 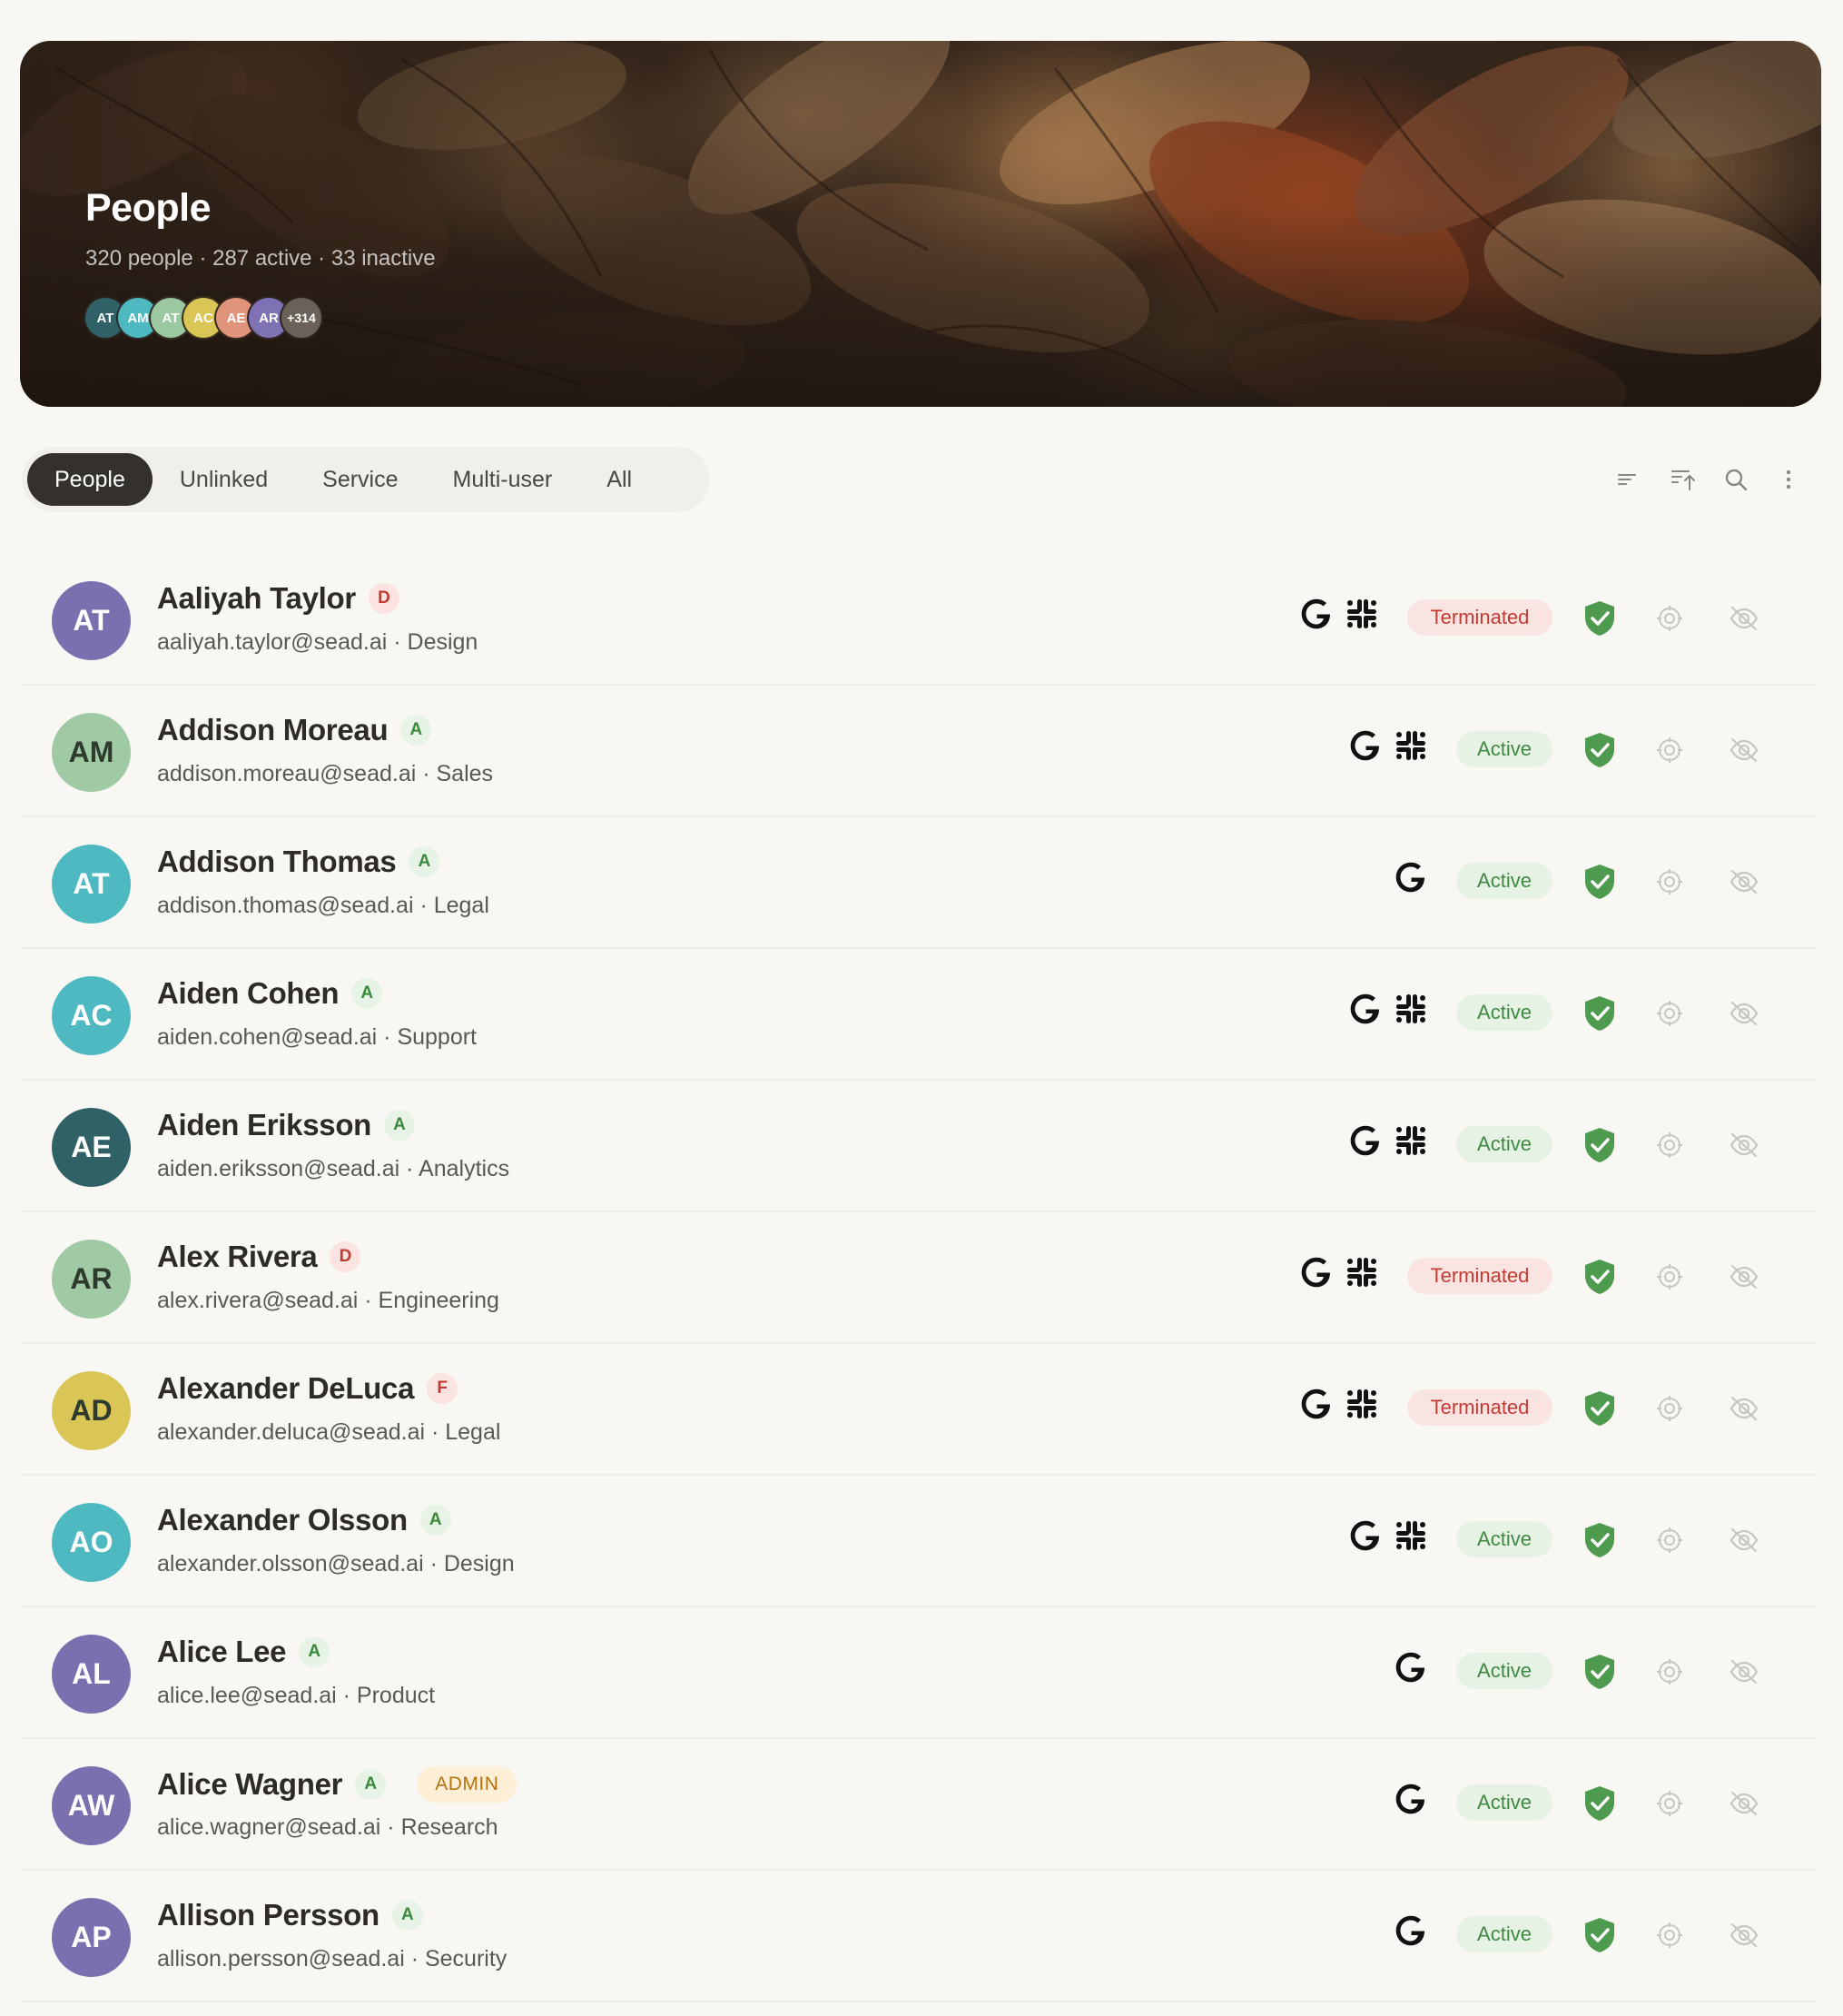 What do you see at coordinates (333, 1169) in the screenshot?
I see `email-department: aiden.eriksson@sead.ai · Analytics` at bounding box center [333, 1169].